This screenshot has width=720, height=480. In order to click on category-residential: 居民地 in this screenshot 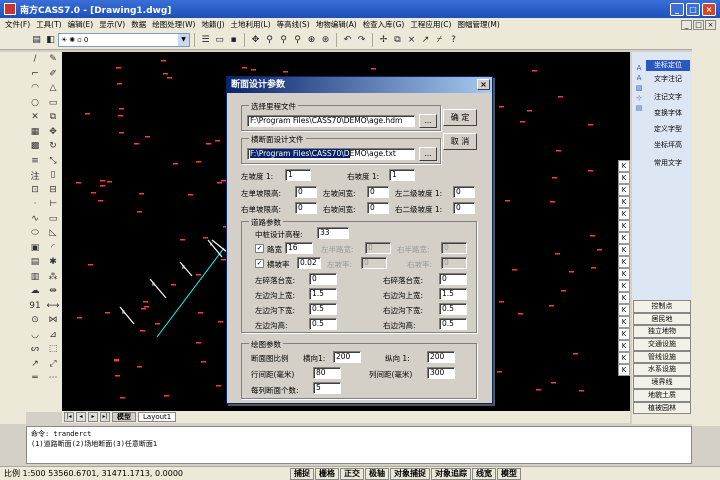, I will do `click(662, 319)`.